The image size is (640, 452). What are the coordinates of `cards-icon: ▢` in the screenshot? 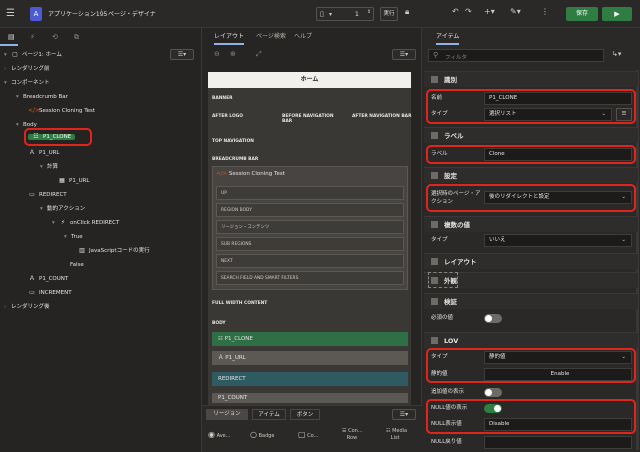 It's located at (302, 434).